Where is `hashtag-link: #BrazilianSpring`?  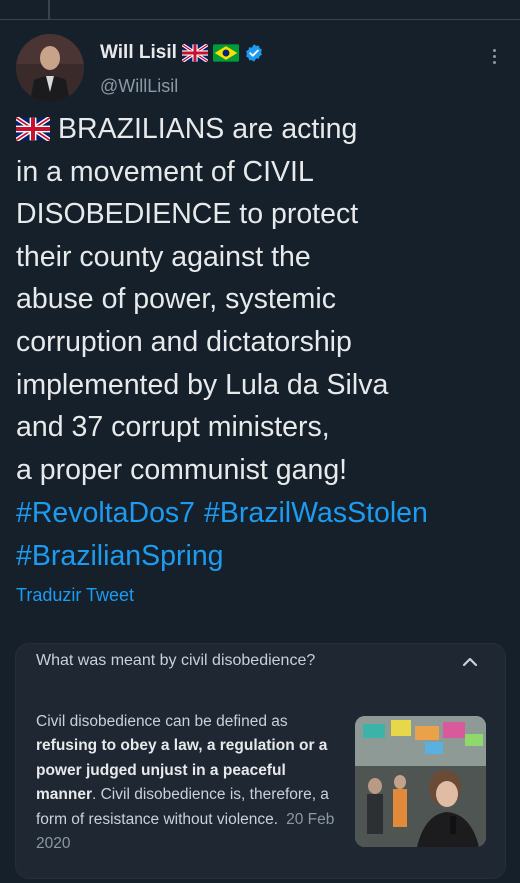
hashtag-link: #BrazilianSpring is located at coordinates (120, 556).